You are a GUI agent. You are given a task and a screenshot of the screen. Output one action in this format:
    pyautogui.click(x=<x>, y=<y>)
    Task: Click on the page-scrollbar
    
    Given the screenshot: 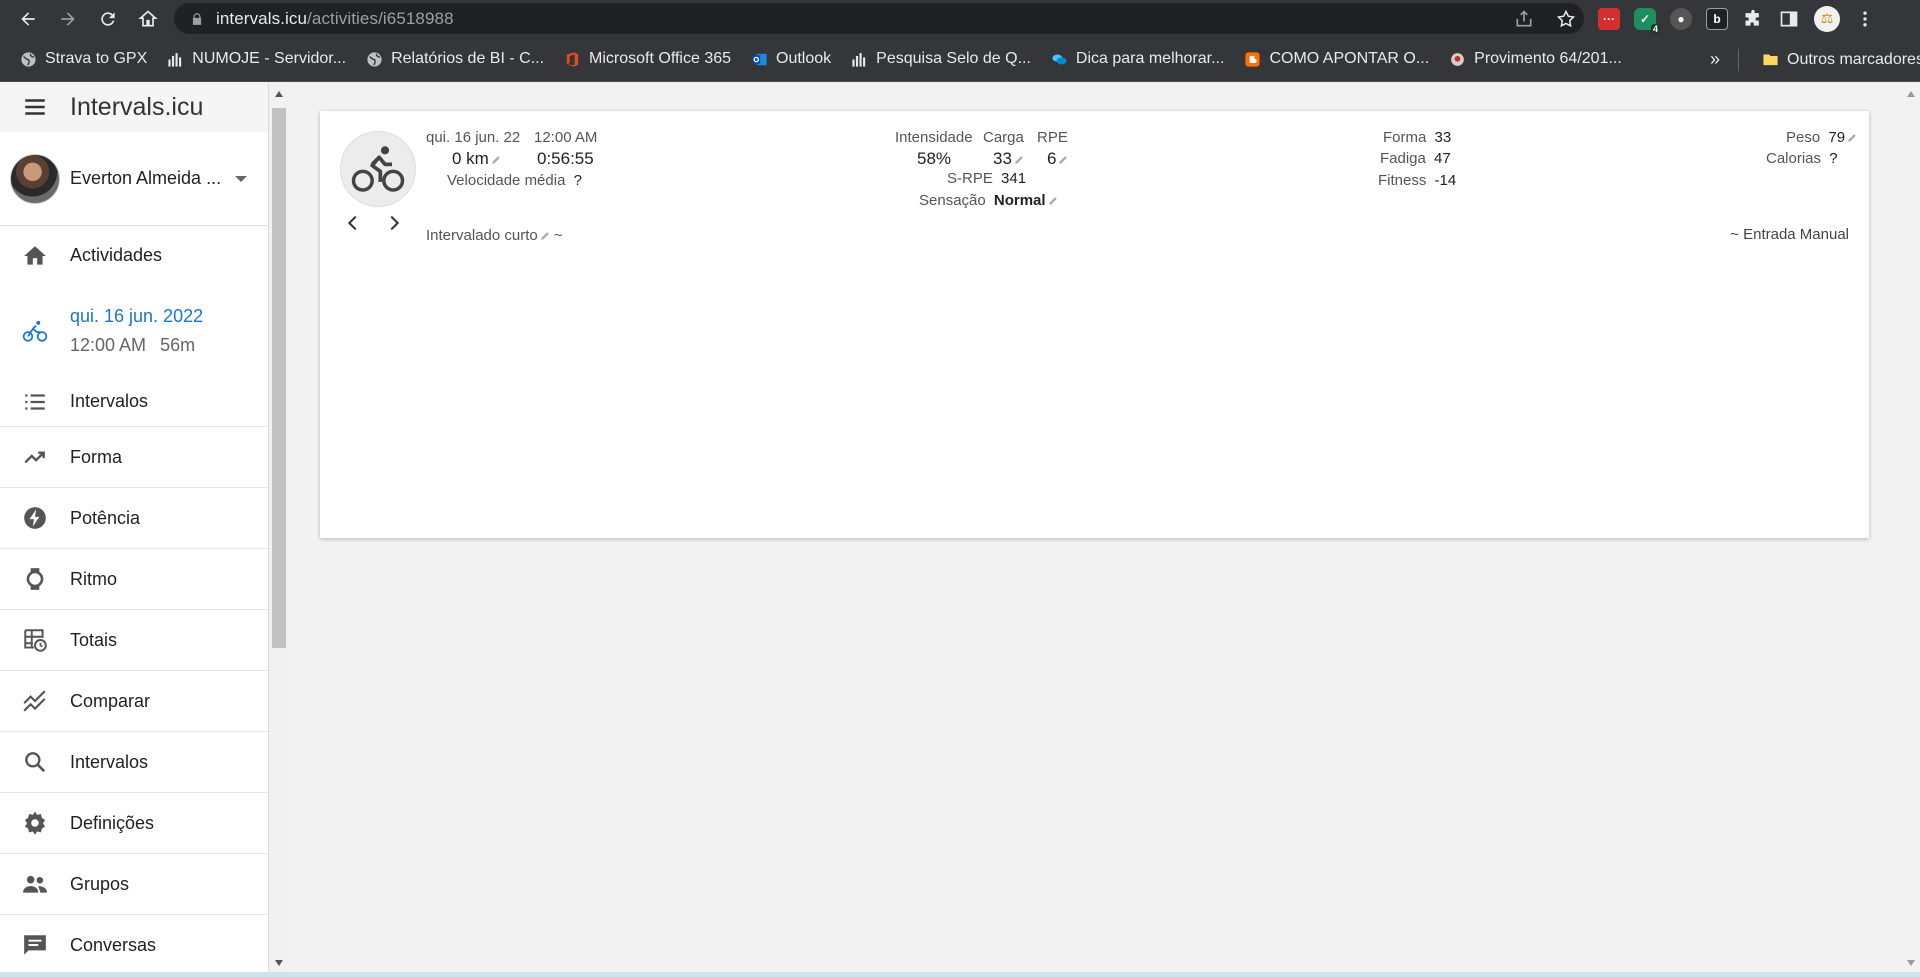 What is the action you would take?
    pyautogui.click(x=1911, y=527)
    